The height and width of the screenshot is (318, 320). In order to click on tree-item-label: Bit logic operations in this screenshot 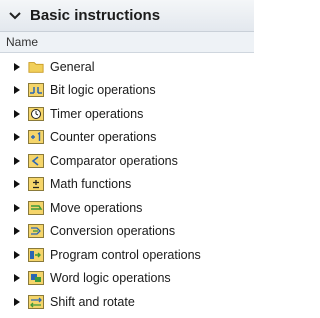, I will do `click(103, 90)`.